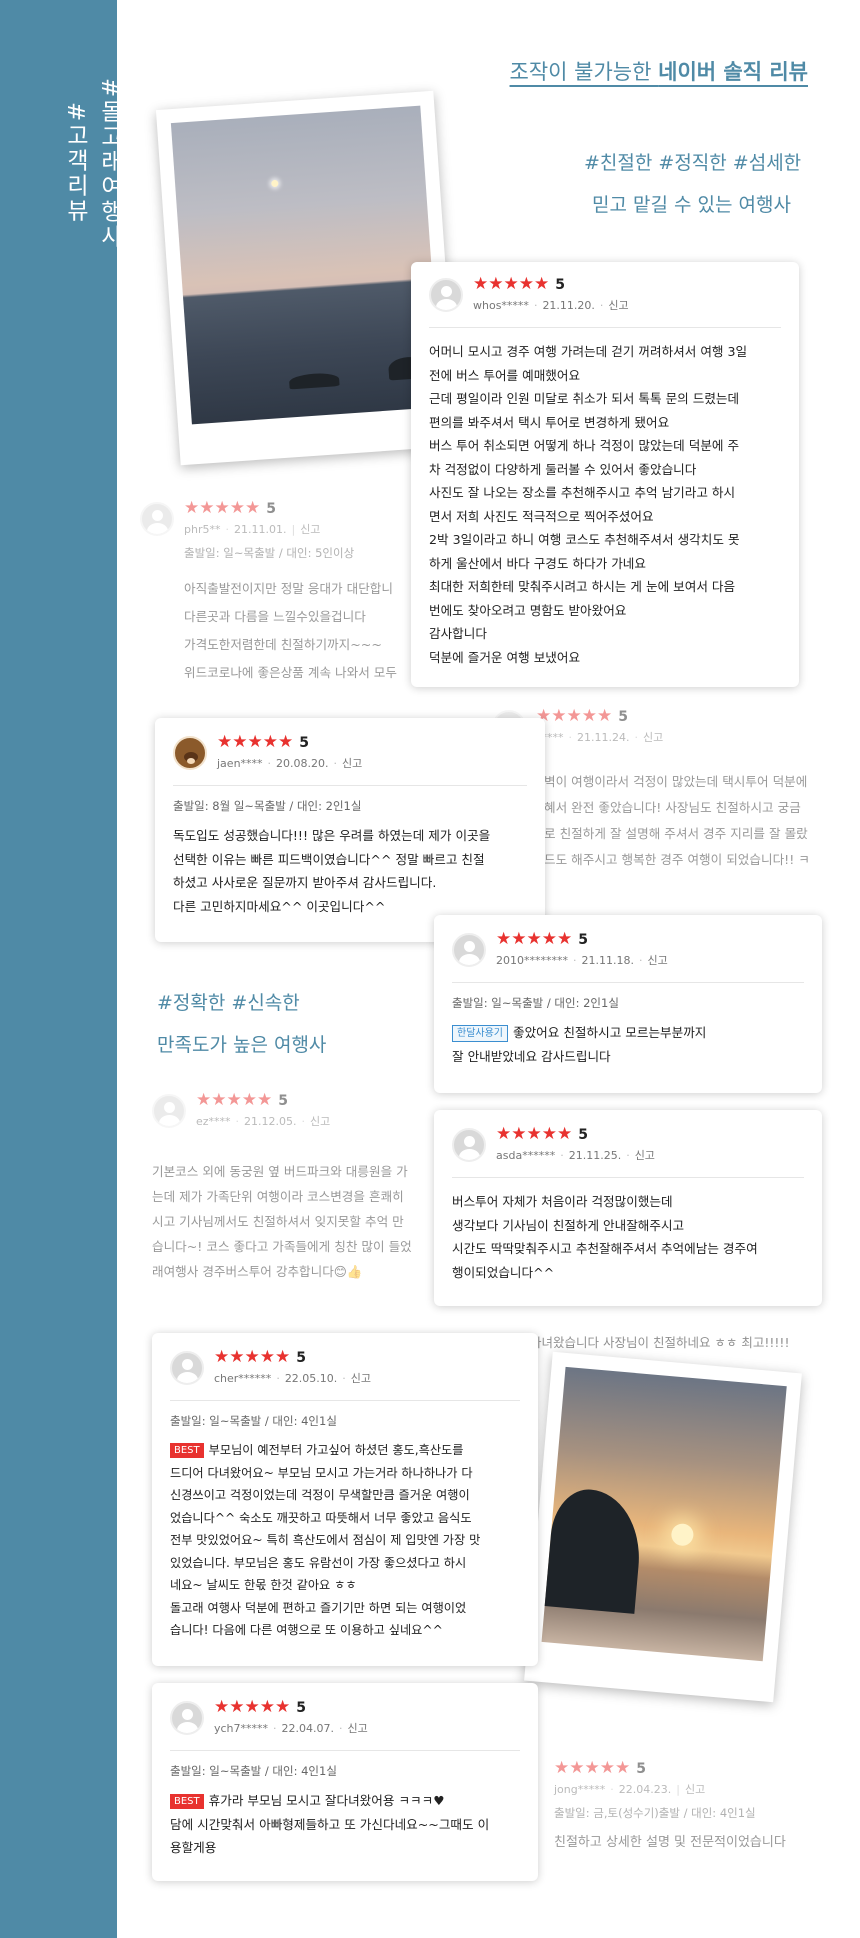 The height and width of the screenshot is (1938, 860). Describe the element at coordinates (280, 1171) in the screenshot. I see `review-line: 기본코스 외에 동궁원 옆 버드파크와 대릉원을 가` at that location.